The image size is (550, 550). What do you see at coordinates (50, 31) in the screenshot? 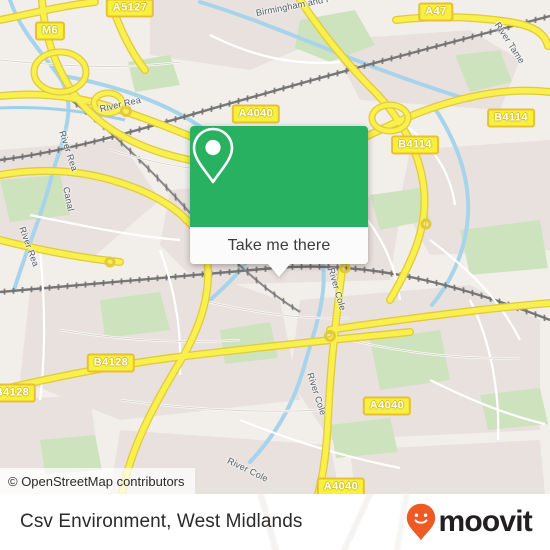
I see `road-shield-m6: M6` at bounding box center [50, 31].